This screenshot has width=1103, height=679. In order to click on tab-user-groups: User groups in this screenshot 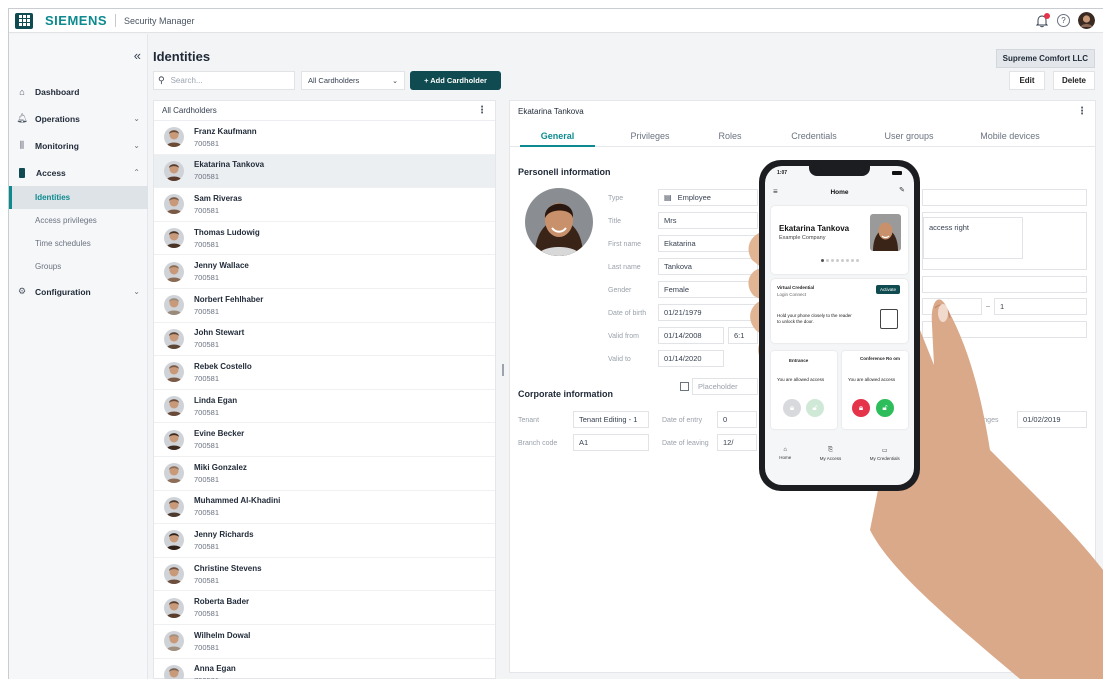, I will do `click(909, 135)`.